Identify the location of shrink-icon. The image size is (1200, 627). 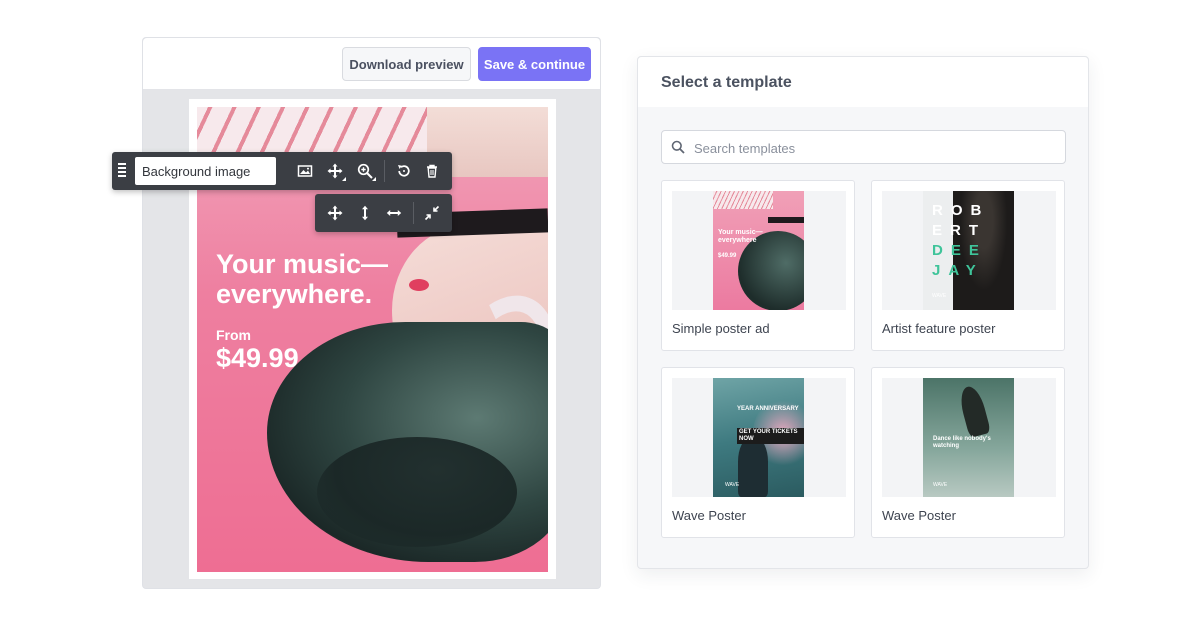
(432, 213).